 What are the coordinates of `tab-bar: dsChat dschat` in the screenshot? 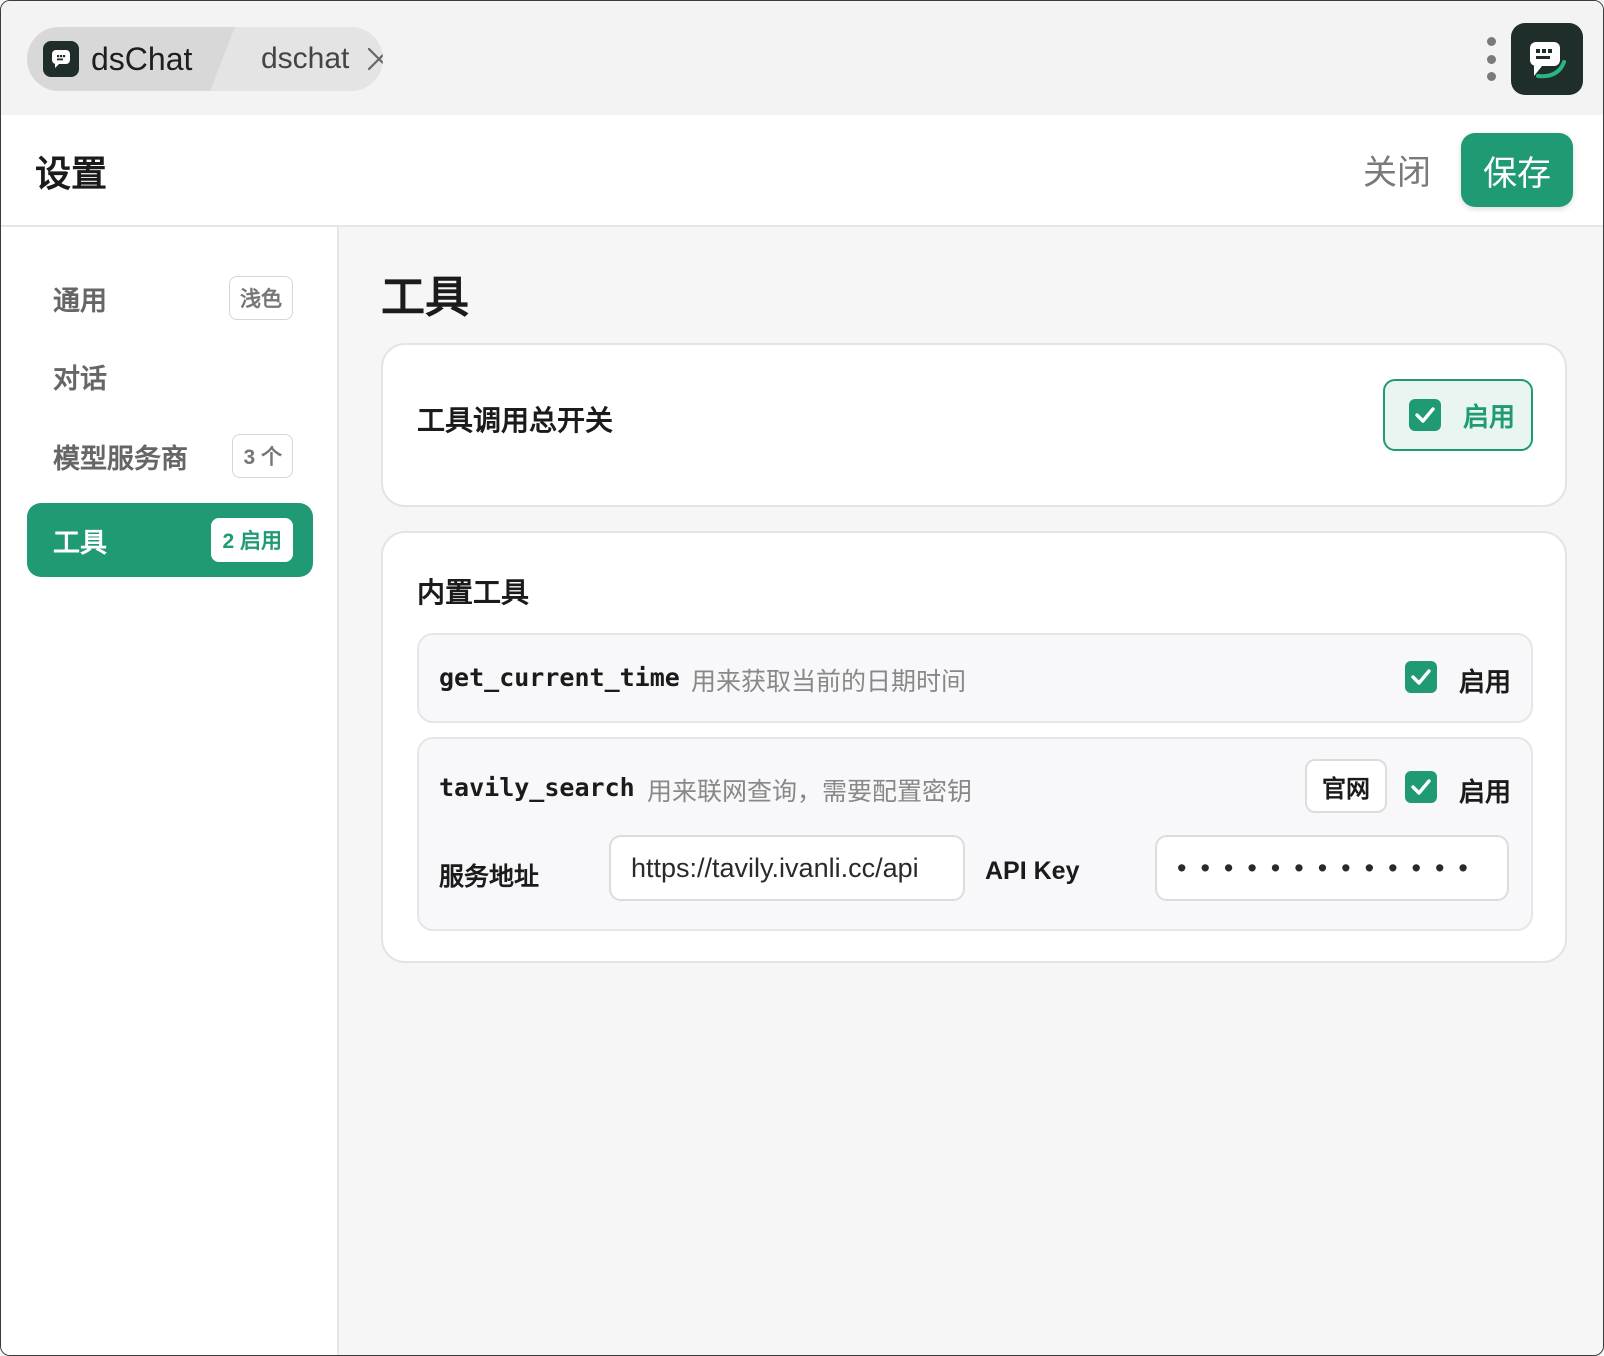 It's located at (802, 58).